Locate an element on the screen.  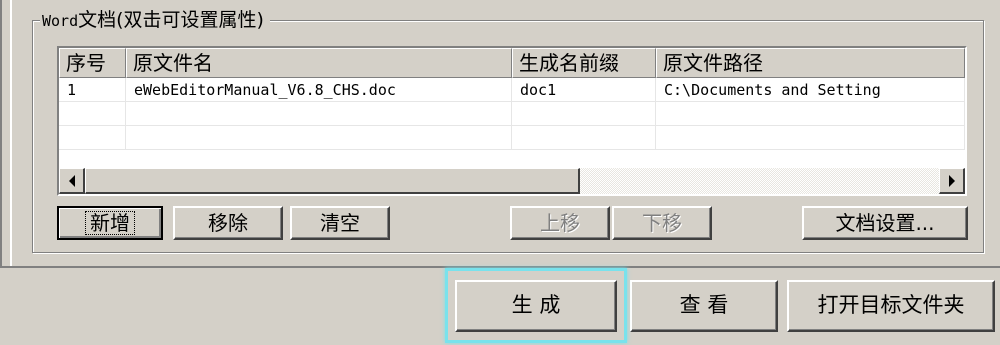
move-up-button: 上移 is located at coordinates (560, 223).